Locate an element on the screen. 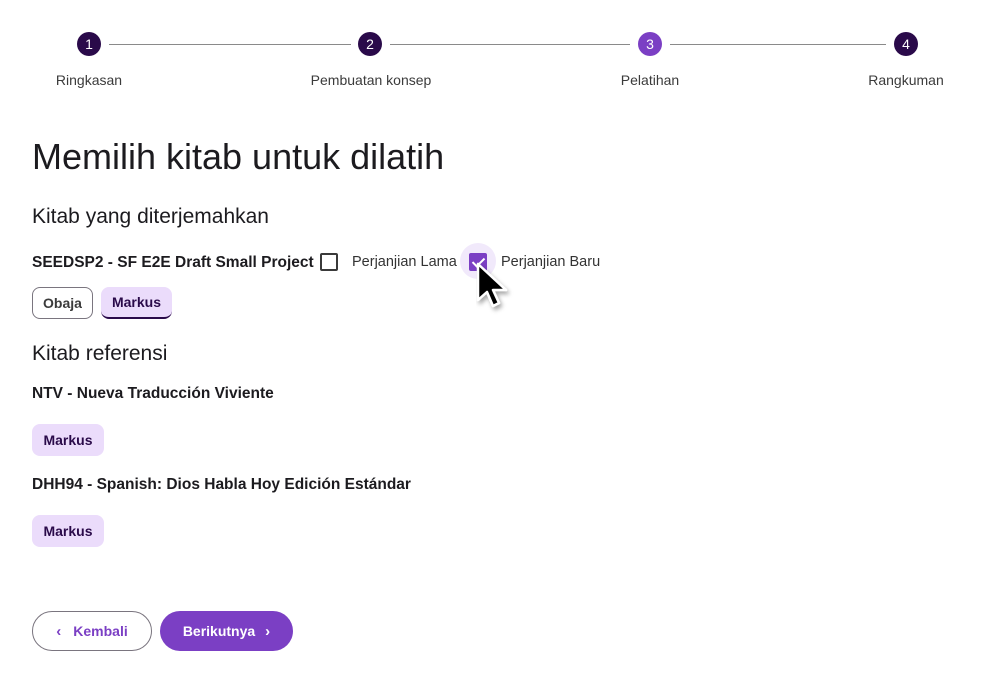 The height and width of the screenshot is (693, 1000). page-title: Memilih kitab untuk dilatih is located at coordinates (238, 156).